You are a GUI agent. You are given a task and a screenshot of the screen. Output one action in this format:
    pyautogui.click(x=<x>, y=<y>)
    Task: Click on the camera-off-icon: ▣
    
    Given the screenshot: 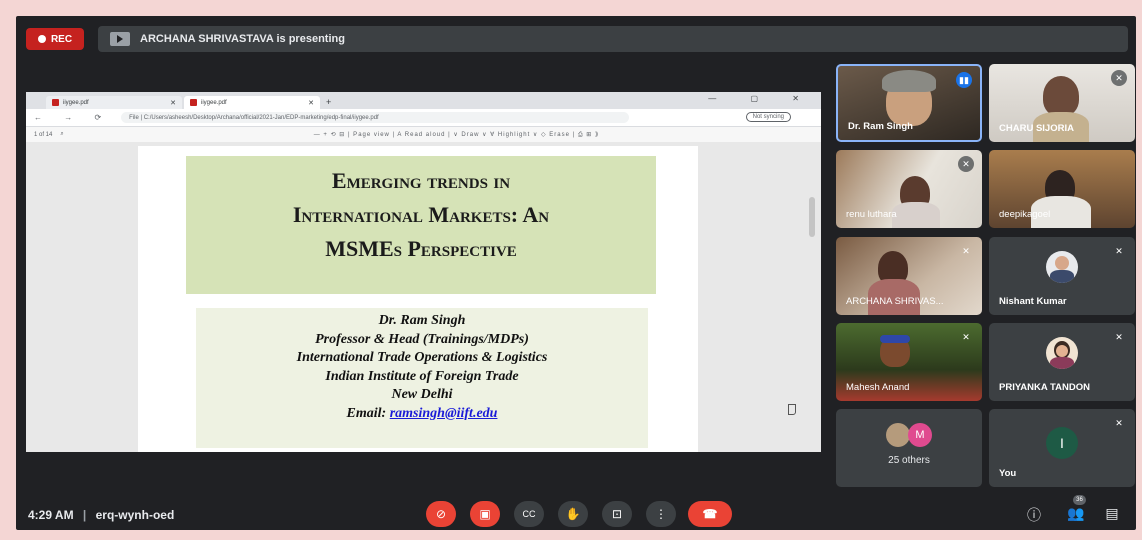 What is the action you would take?
    pyautogui.click(x=485, y=514)
    